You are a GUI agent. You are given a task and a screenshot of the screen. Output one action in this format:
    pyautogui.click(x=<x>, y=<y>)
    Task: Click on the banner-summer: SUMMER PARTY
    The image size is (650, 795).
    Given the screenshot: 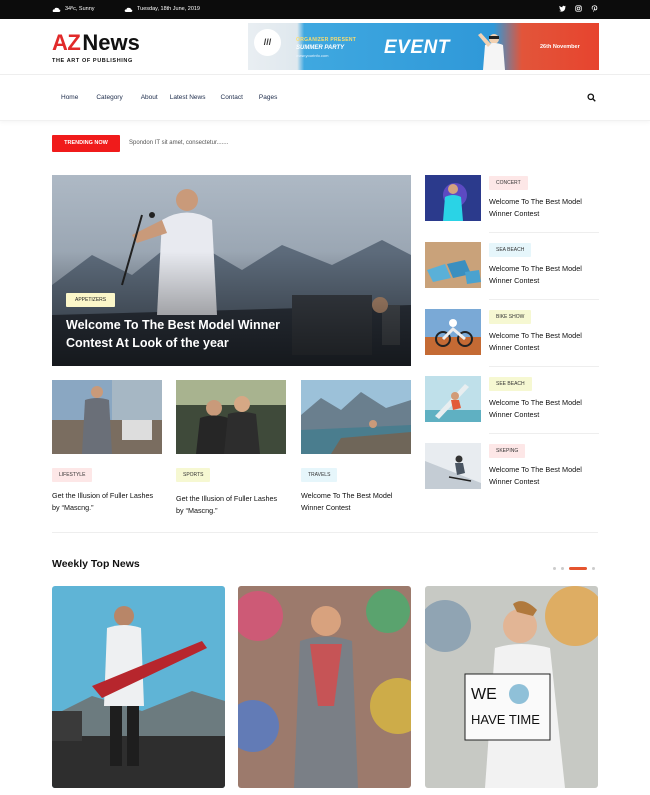 What is the action you would take?
    pyautogui.click(x=320, y=48)
    